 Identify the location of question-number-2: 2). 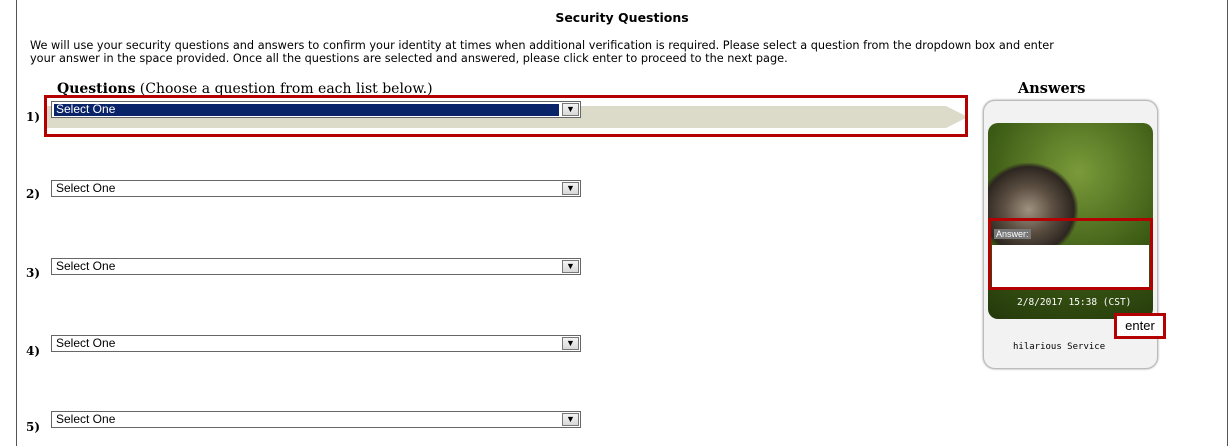
(33, 194).